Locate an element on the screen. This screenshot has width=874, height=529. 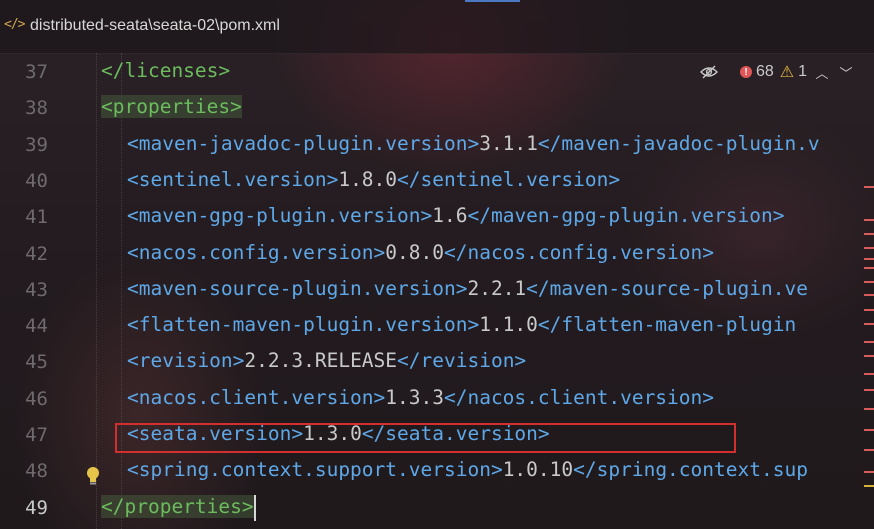
xml-close-tag: </nacos.config.version> is located at coordinates (579, 252).